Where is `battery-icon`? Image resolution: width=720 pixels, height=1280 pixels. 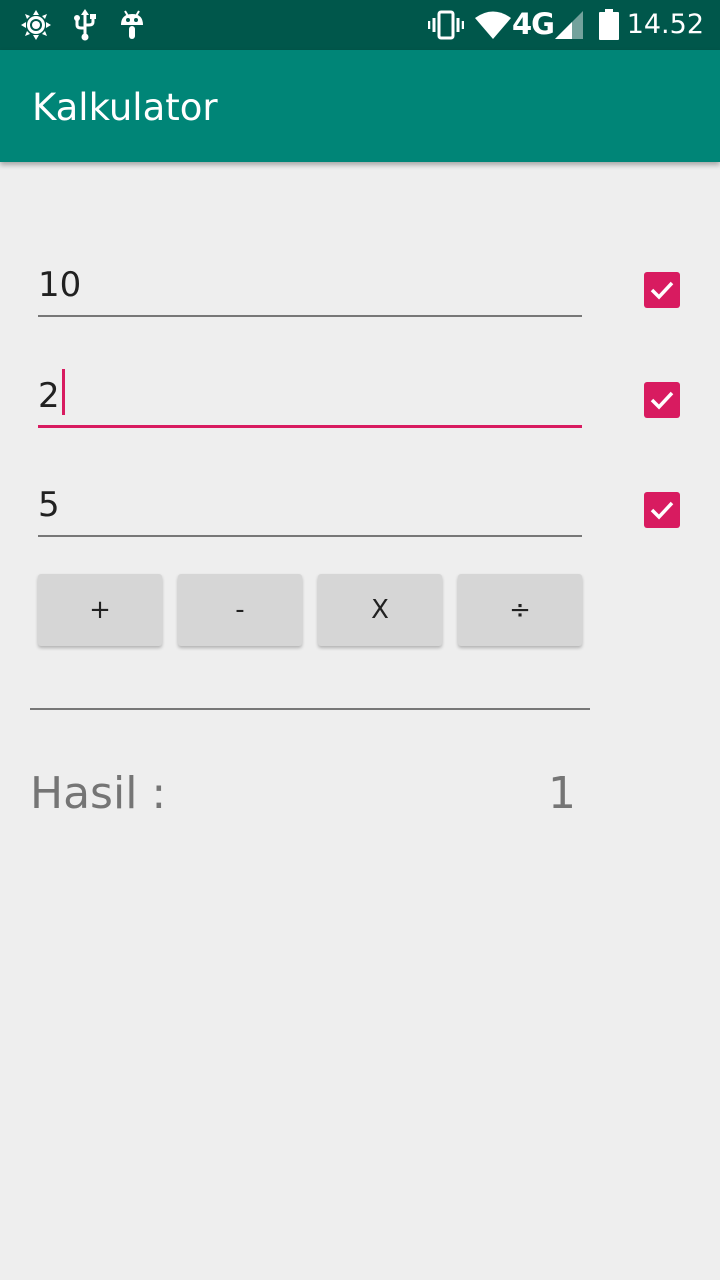
battery-icon is located at coordinates (609, 24).